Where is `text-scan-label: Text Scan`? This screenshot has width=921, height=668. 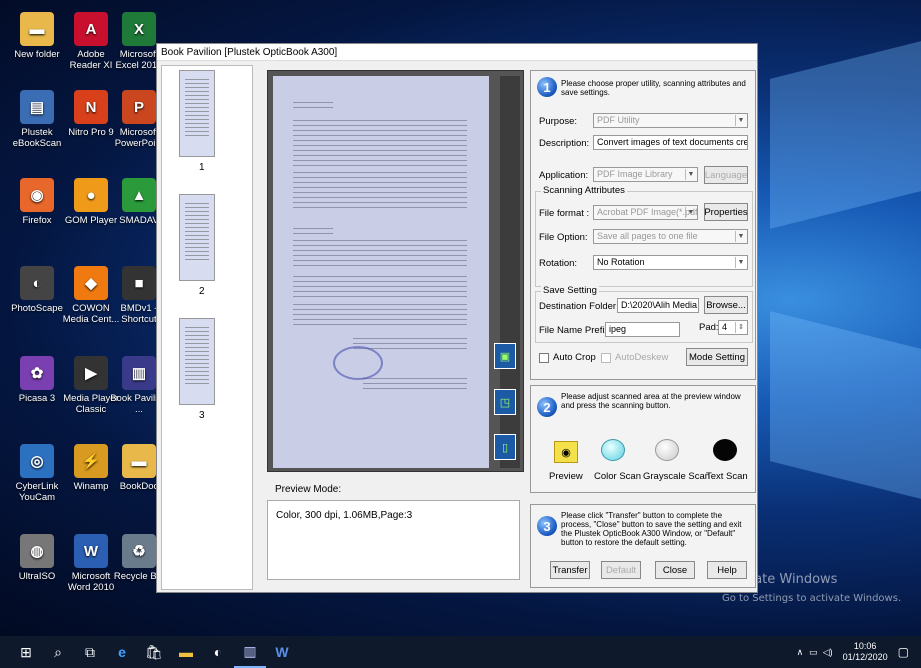
text-scan-label: Text Scan is located at coordinates (727, 476).